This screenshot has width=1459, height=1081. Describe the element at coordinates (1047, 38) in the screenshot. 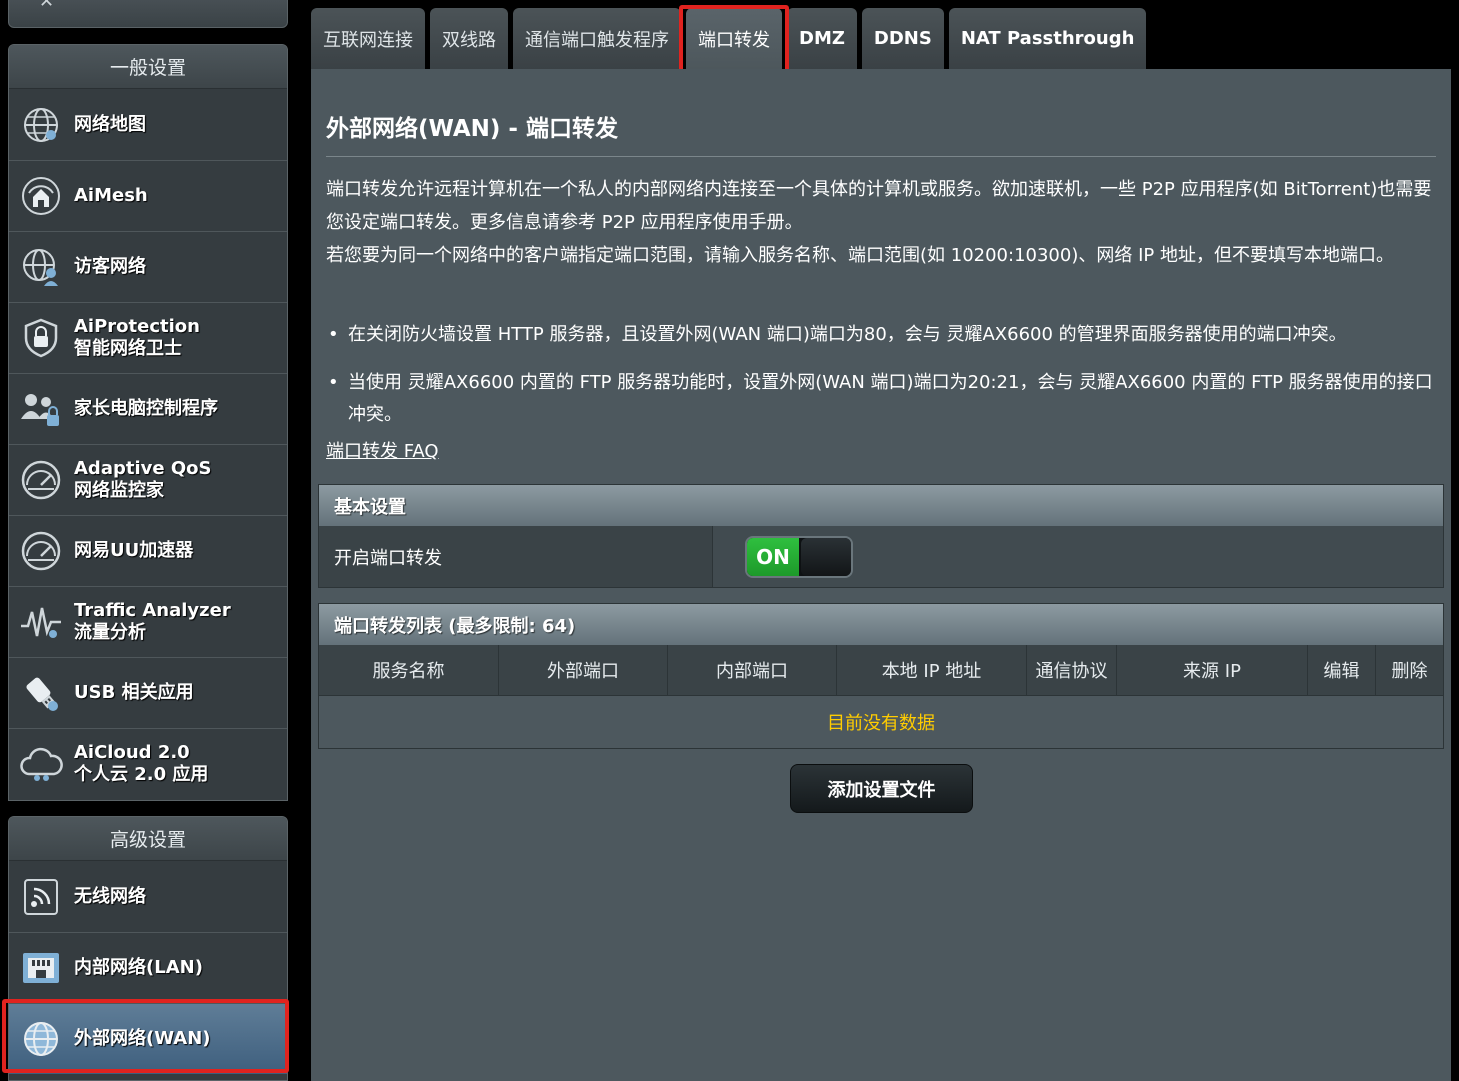

I see `tab-nat-passthrough: NAT Passthrough` at that location.